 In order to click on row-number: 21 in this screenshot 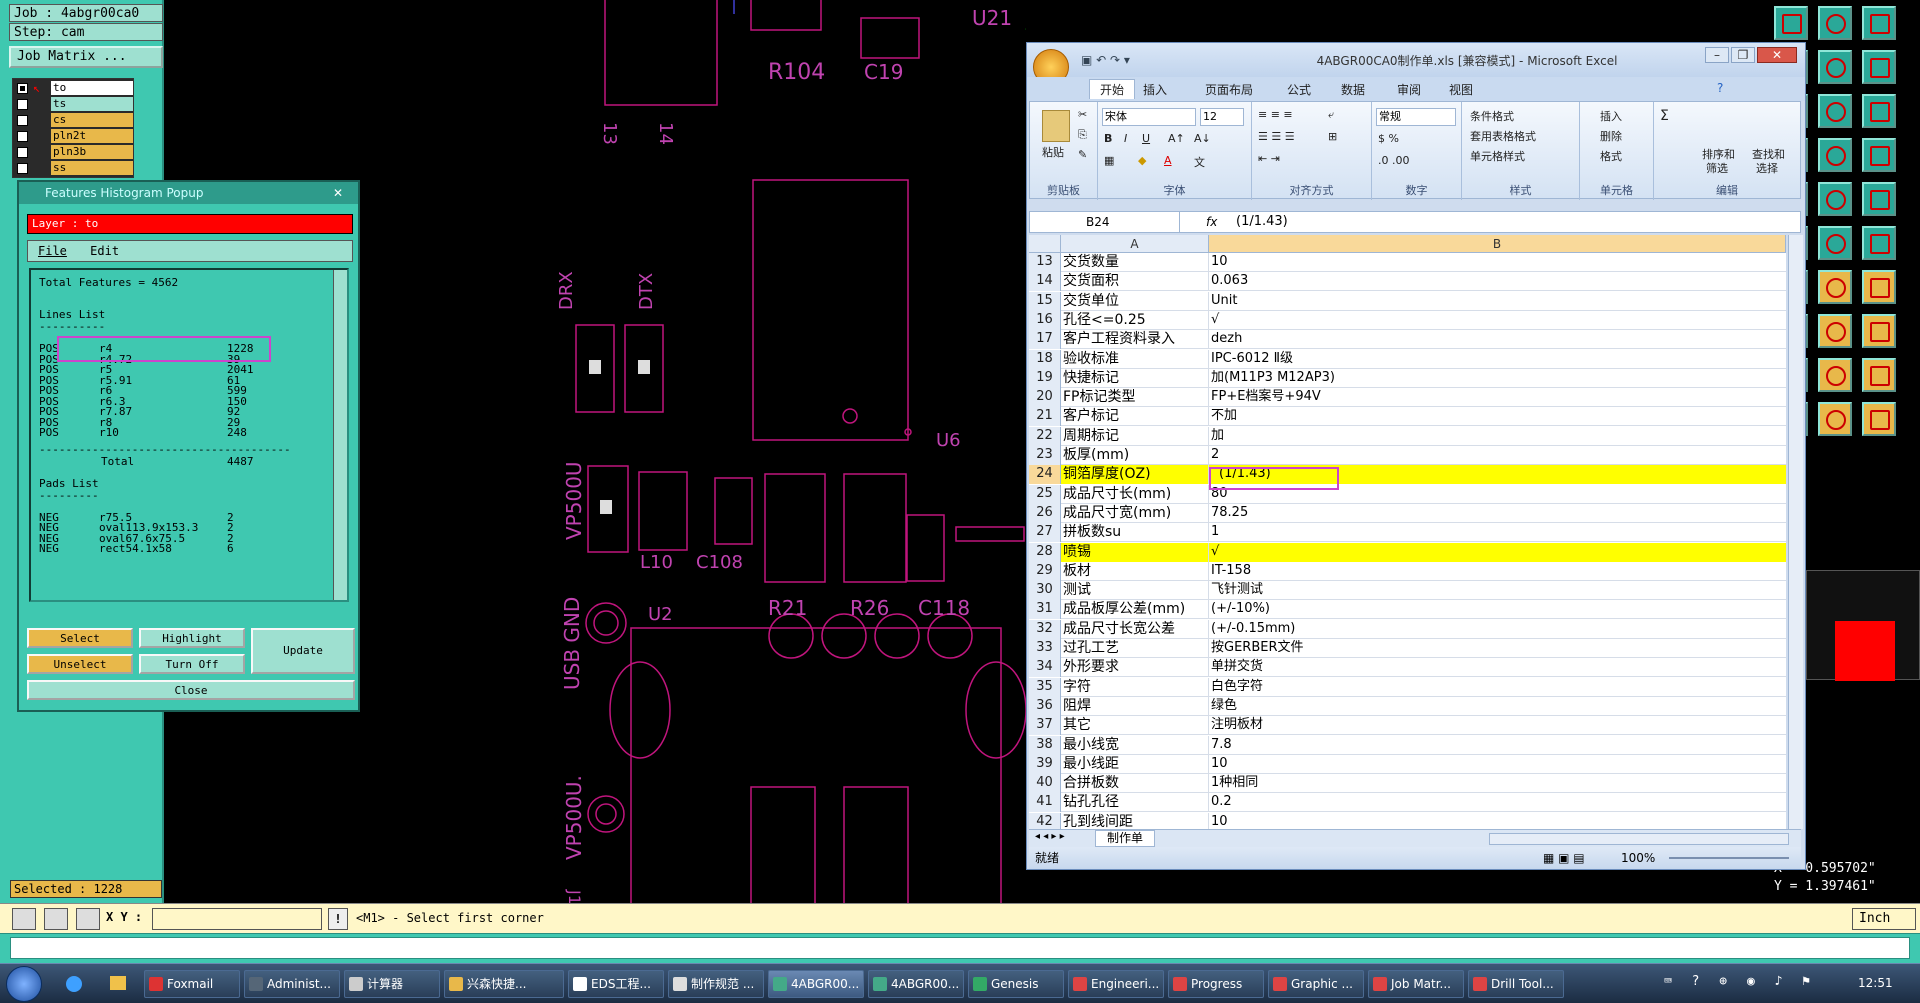, I will do `click(1045, 417)`.